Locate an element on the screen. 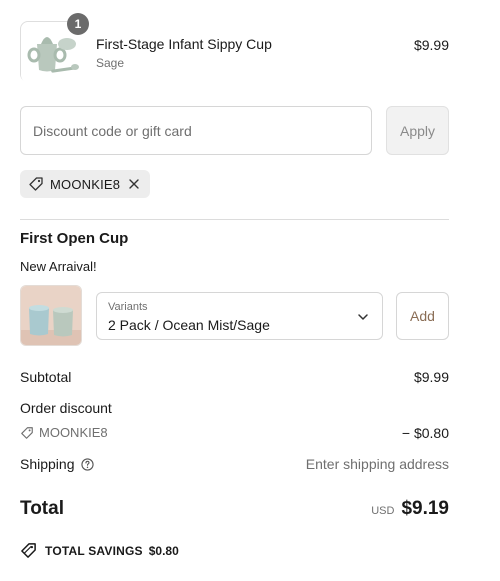 The image size is (500, 581). product-price: $9.99 is located at coordinates (431, 45).